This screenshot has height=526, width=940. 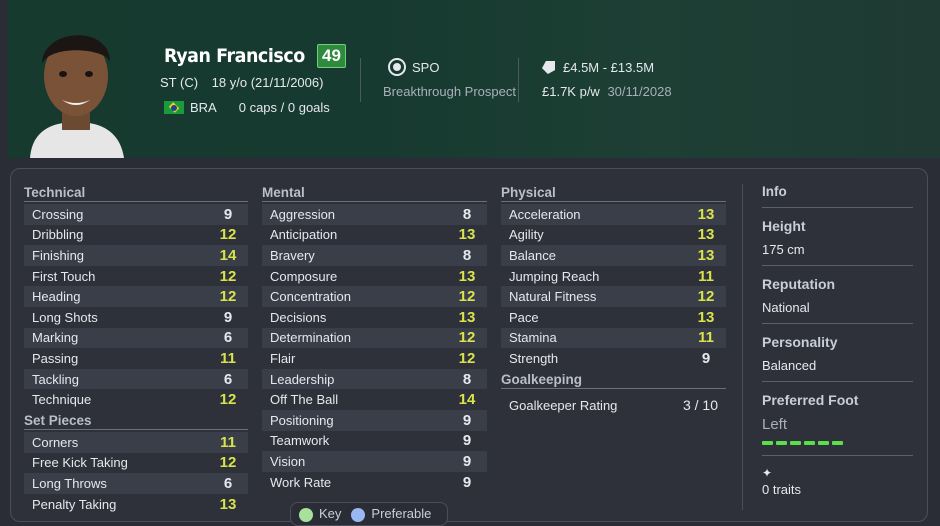 What do you see at coordinates (255, 56) in the screenshot?
I see `name-row: Ryan Francisco 49` at bounding box center [255, 56].